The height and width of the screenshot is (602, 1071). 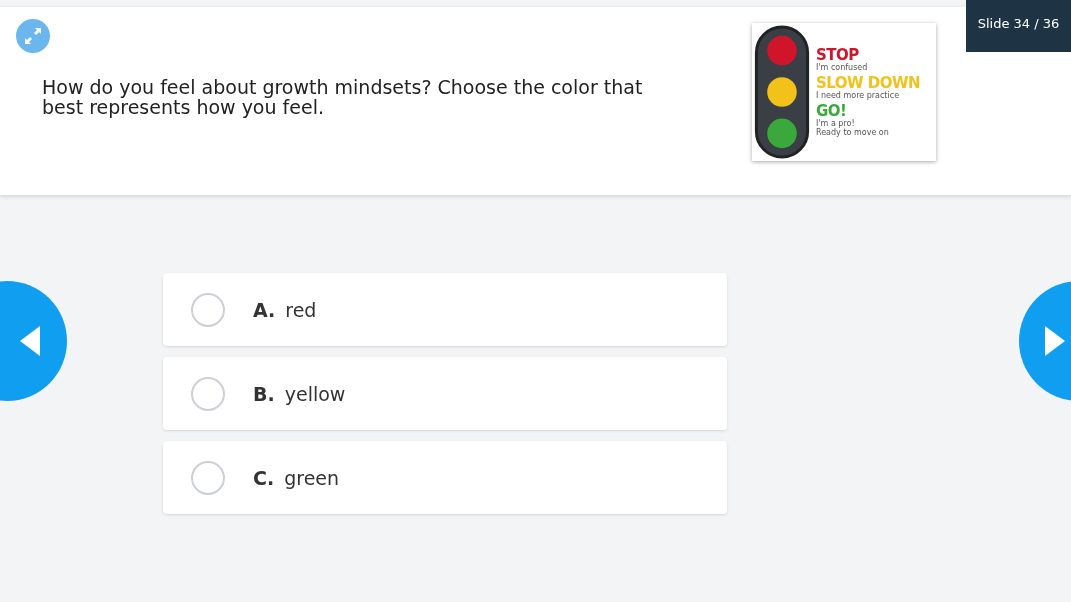 What do you see at coordinates (301, 309) in the screenshot?
I see `option-text: red` at bounding box center [301, 309].